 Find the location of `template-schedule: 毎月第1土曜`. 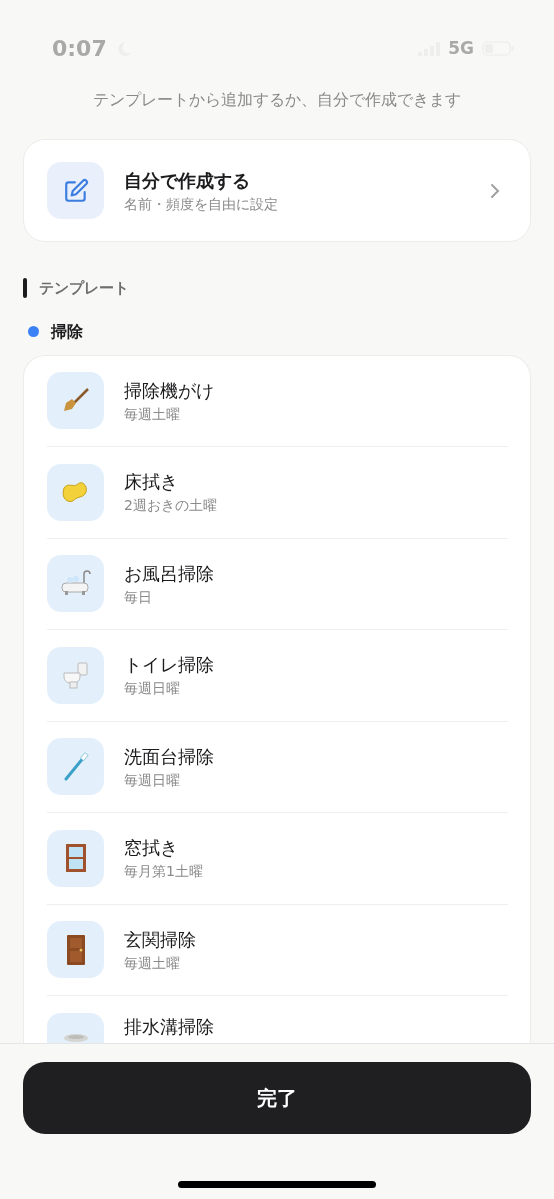

template-schedule: 毎月第1土曜 is located at coordinates (163, 872).